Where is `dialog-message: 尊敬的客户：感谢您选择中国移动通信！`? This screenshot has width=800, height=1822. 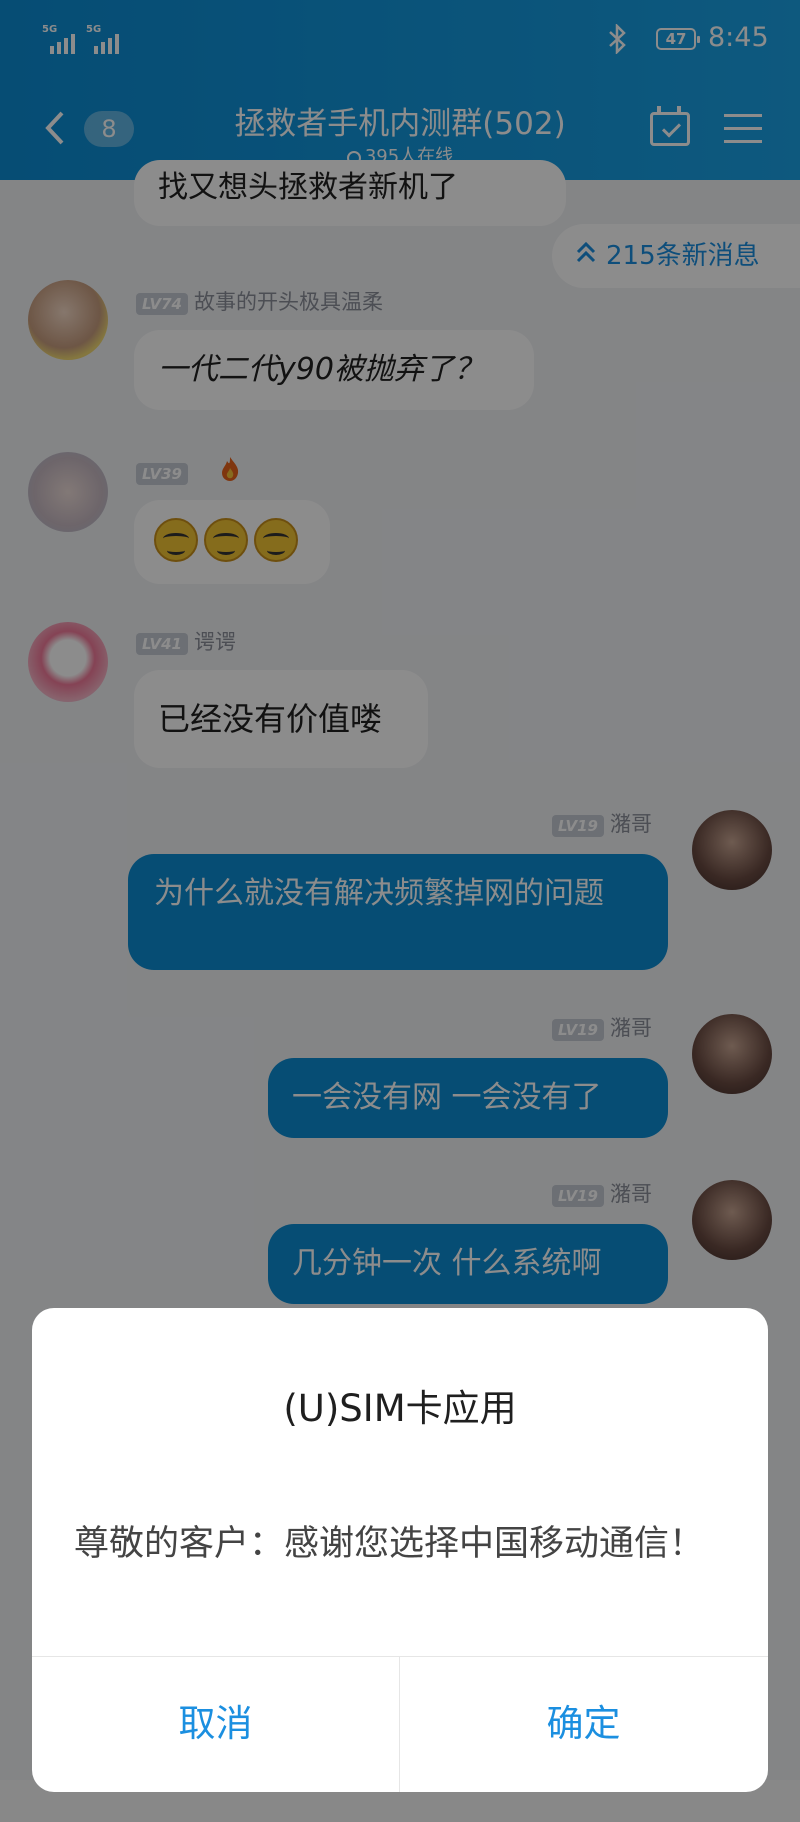 dialog-message: 尊敬的客户：感谢您选择中国移动通信！ is located at coordinates (389, 1544).